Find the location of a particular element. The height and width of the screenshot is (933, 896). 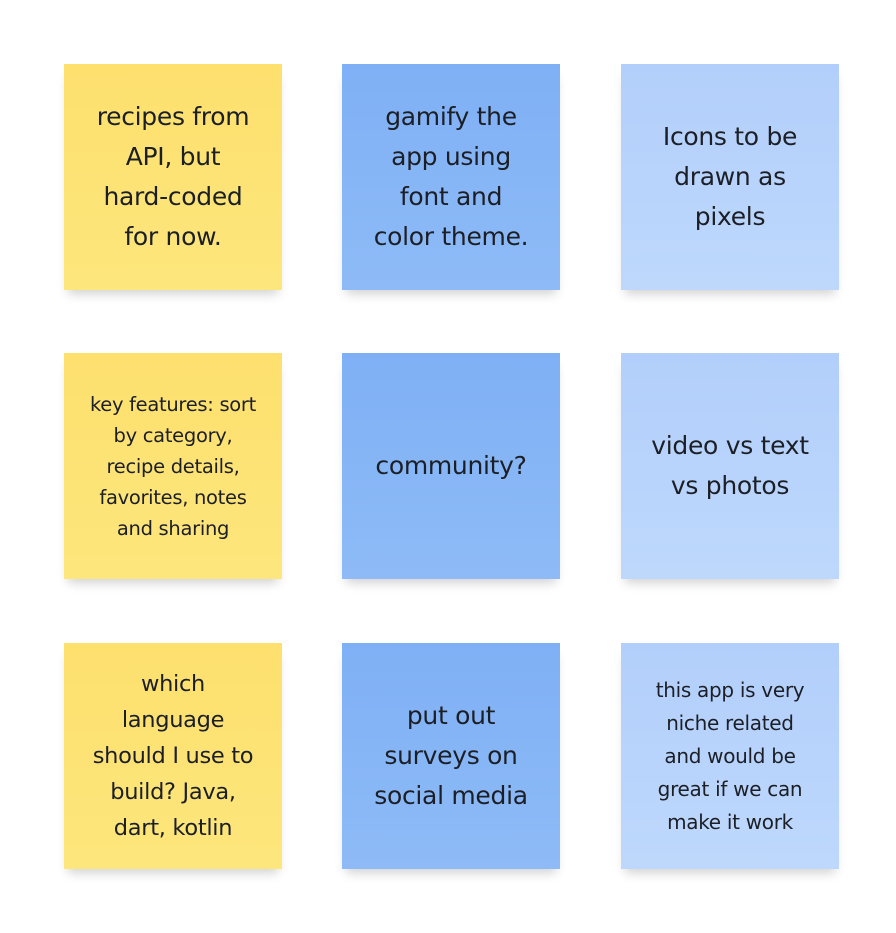

sticky-note: community? is located at coordinates (451, 466).